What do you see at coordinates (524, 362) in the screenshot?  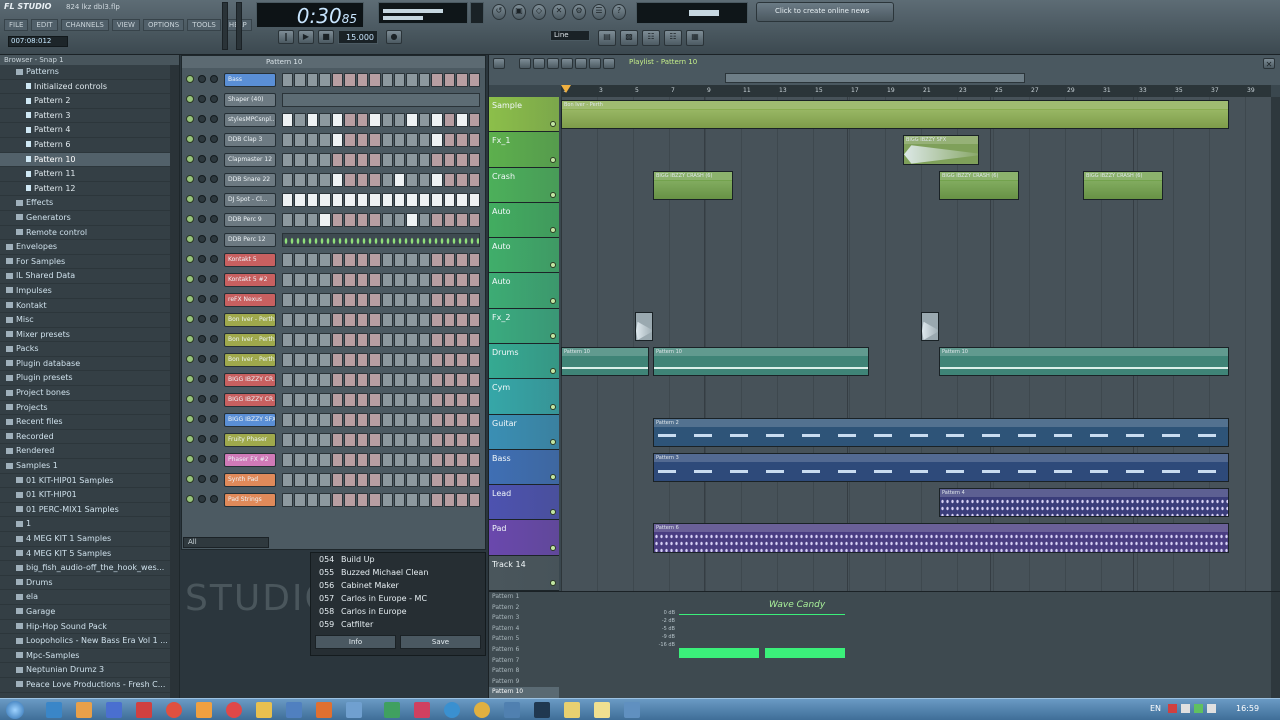 I see `track-header: Drums` at bounding box center [524, 362].